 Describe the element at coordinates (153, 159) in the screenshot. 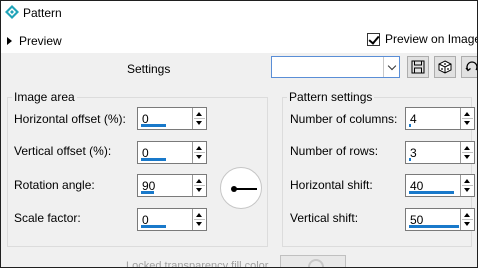

I see `vertical-offset-slider` at that location.